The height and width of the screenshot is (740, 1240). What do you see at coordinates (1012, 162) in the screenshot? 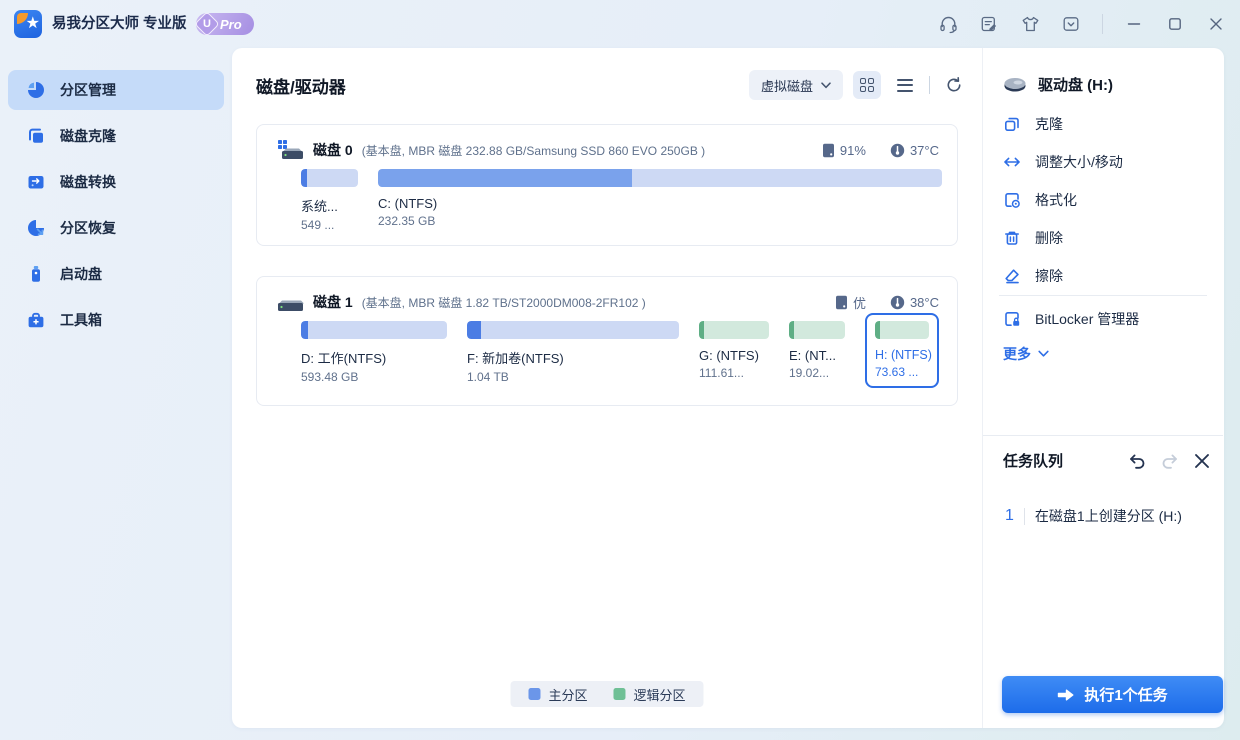
I see `resize-arrows-icon` at bounding box center [1012, 162].